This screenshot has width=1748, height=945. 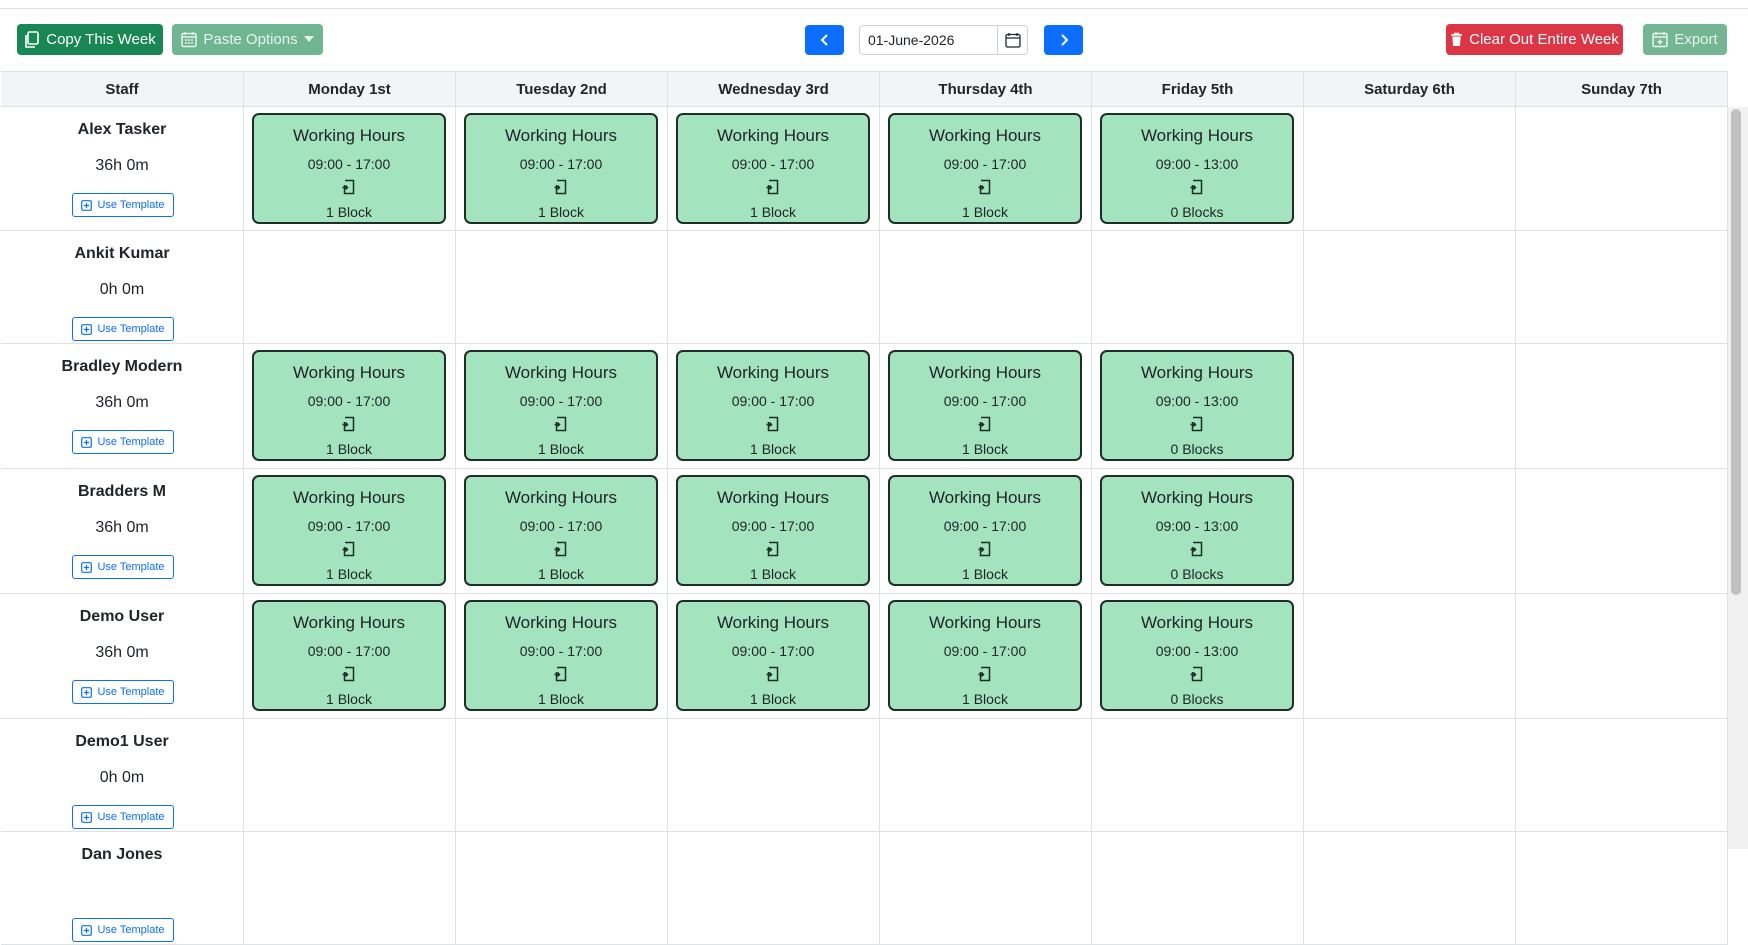 I want to click on week-date-input: 01-June-2026, so click(x=928, y=40).